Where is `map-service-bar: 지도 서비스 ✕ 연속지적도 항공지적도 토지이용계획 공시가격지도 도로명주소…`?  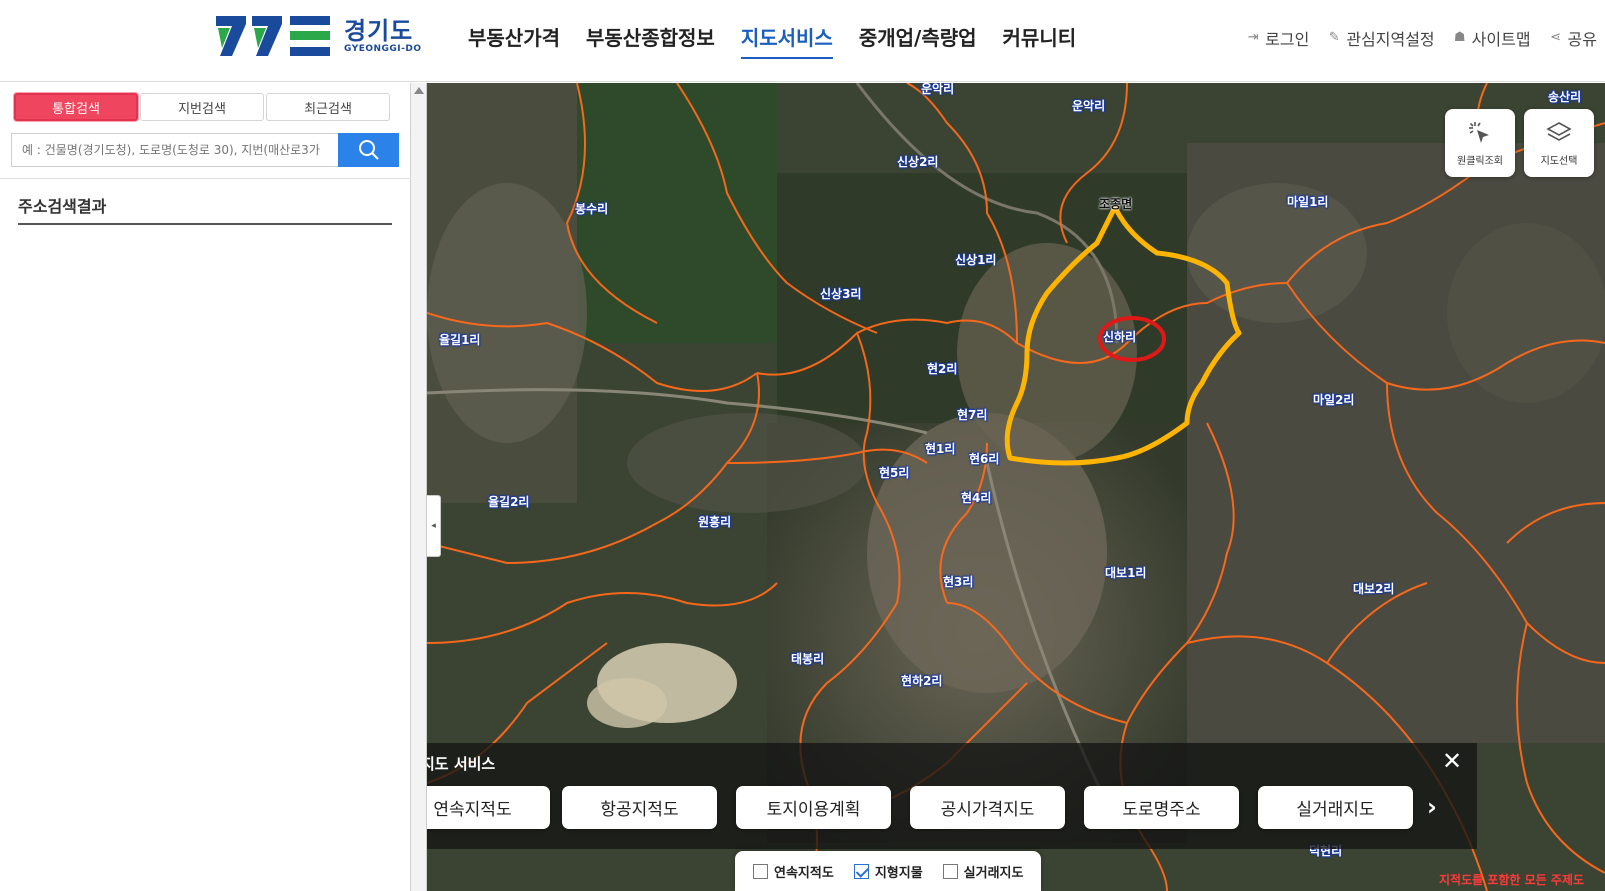 map-service-bar: 지도 서비스 ✕ 연속지적도 항공지적도 토지이용계획 공시가격지도 도로명주소… is located at coordinates (952, 796).